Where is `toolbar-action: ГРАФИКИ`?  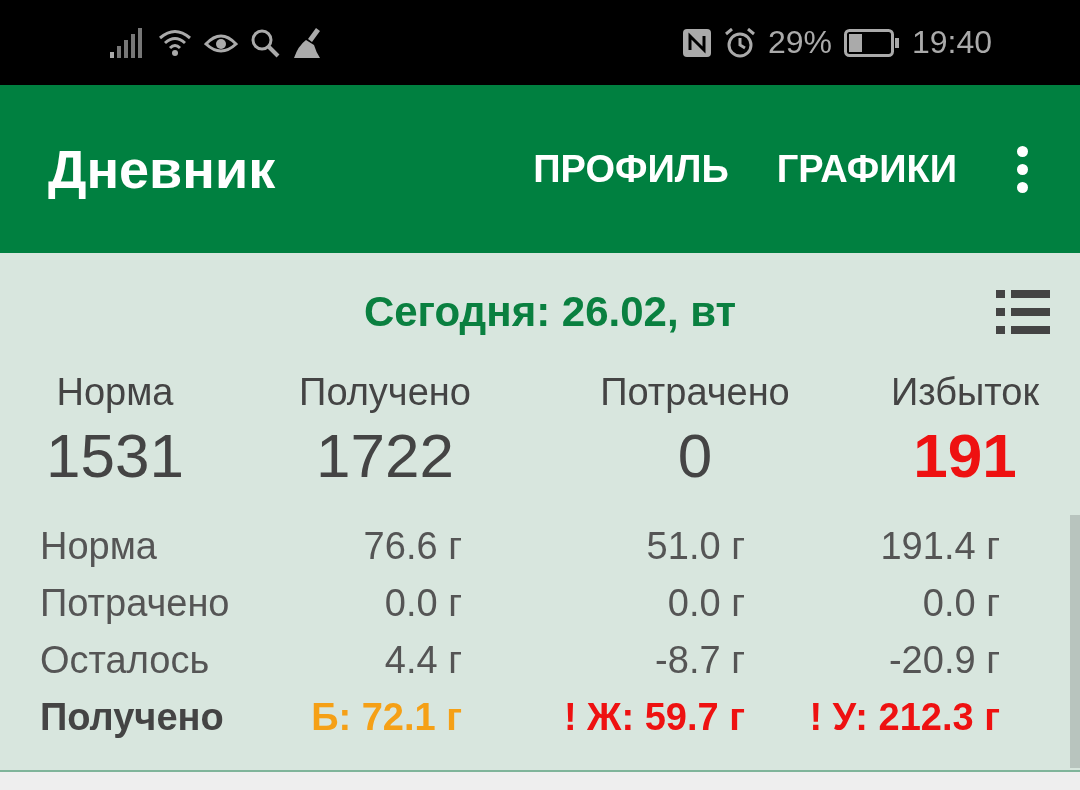
toolbar-action: ГРАФИКИ is located at coordinates (866, 169).